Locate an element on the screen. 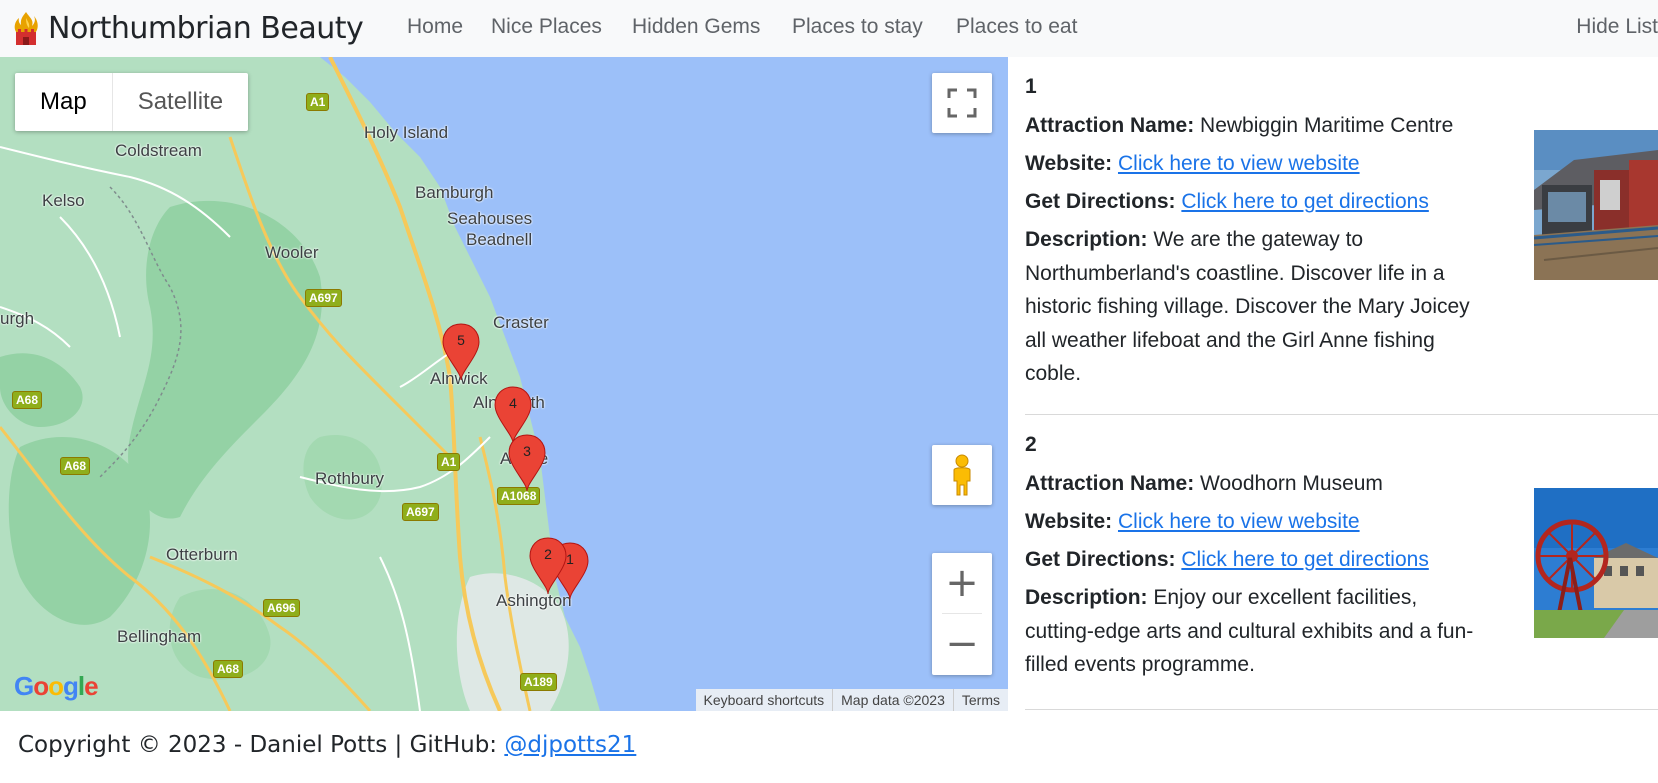 The height and width of the screenshot is (783, 1658). map-attribution: Keyboard shortcuts Map data ©2023 Terms is located at coordinates (851, 700).